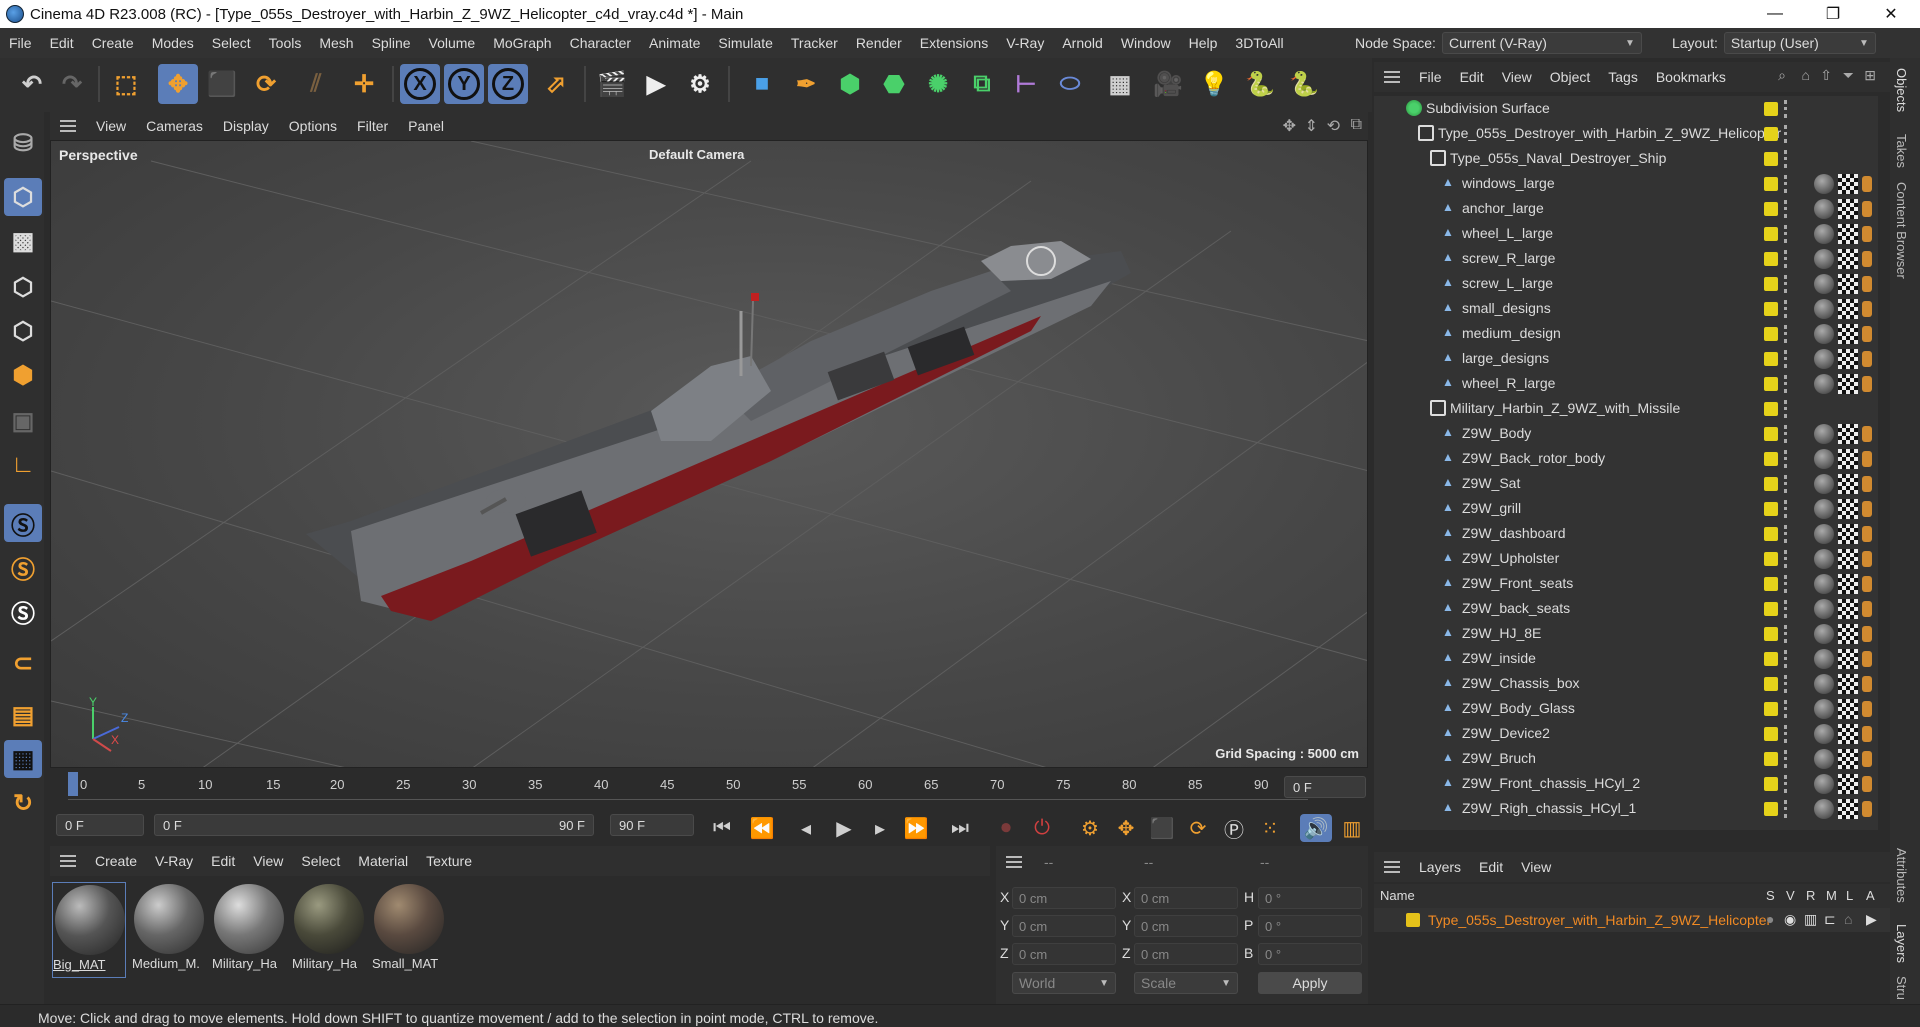  I want to click on camera-icon: 🎥, so click(1168, 84).